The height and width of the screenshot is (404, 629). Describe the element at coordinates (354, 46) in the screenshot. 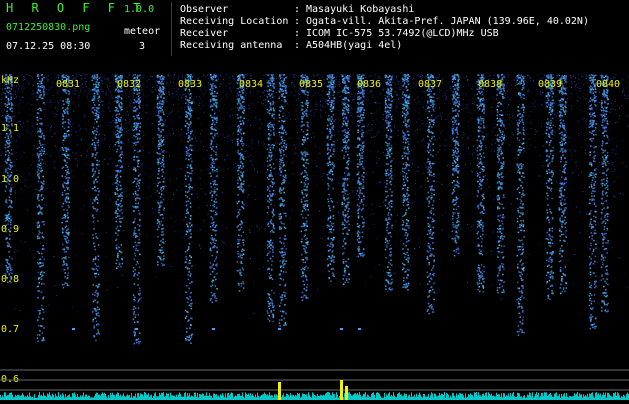

I see `info-value: A504HB(yagi 4el)` at that location.